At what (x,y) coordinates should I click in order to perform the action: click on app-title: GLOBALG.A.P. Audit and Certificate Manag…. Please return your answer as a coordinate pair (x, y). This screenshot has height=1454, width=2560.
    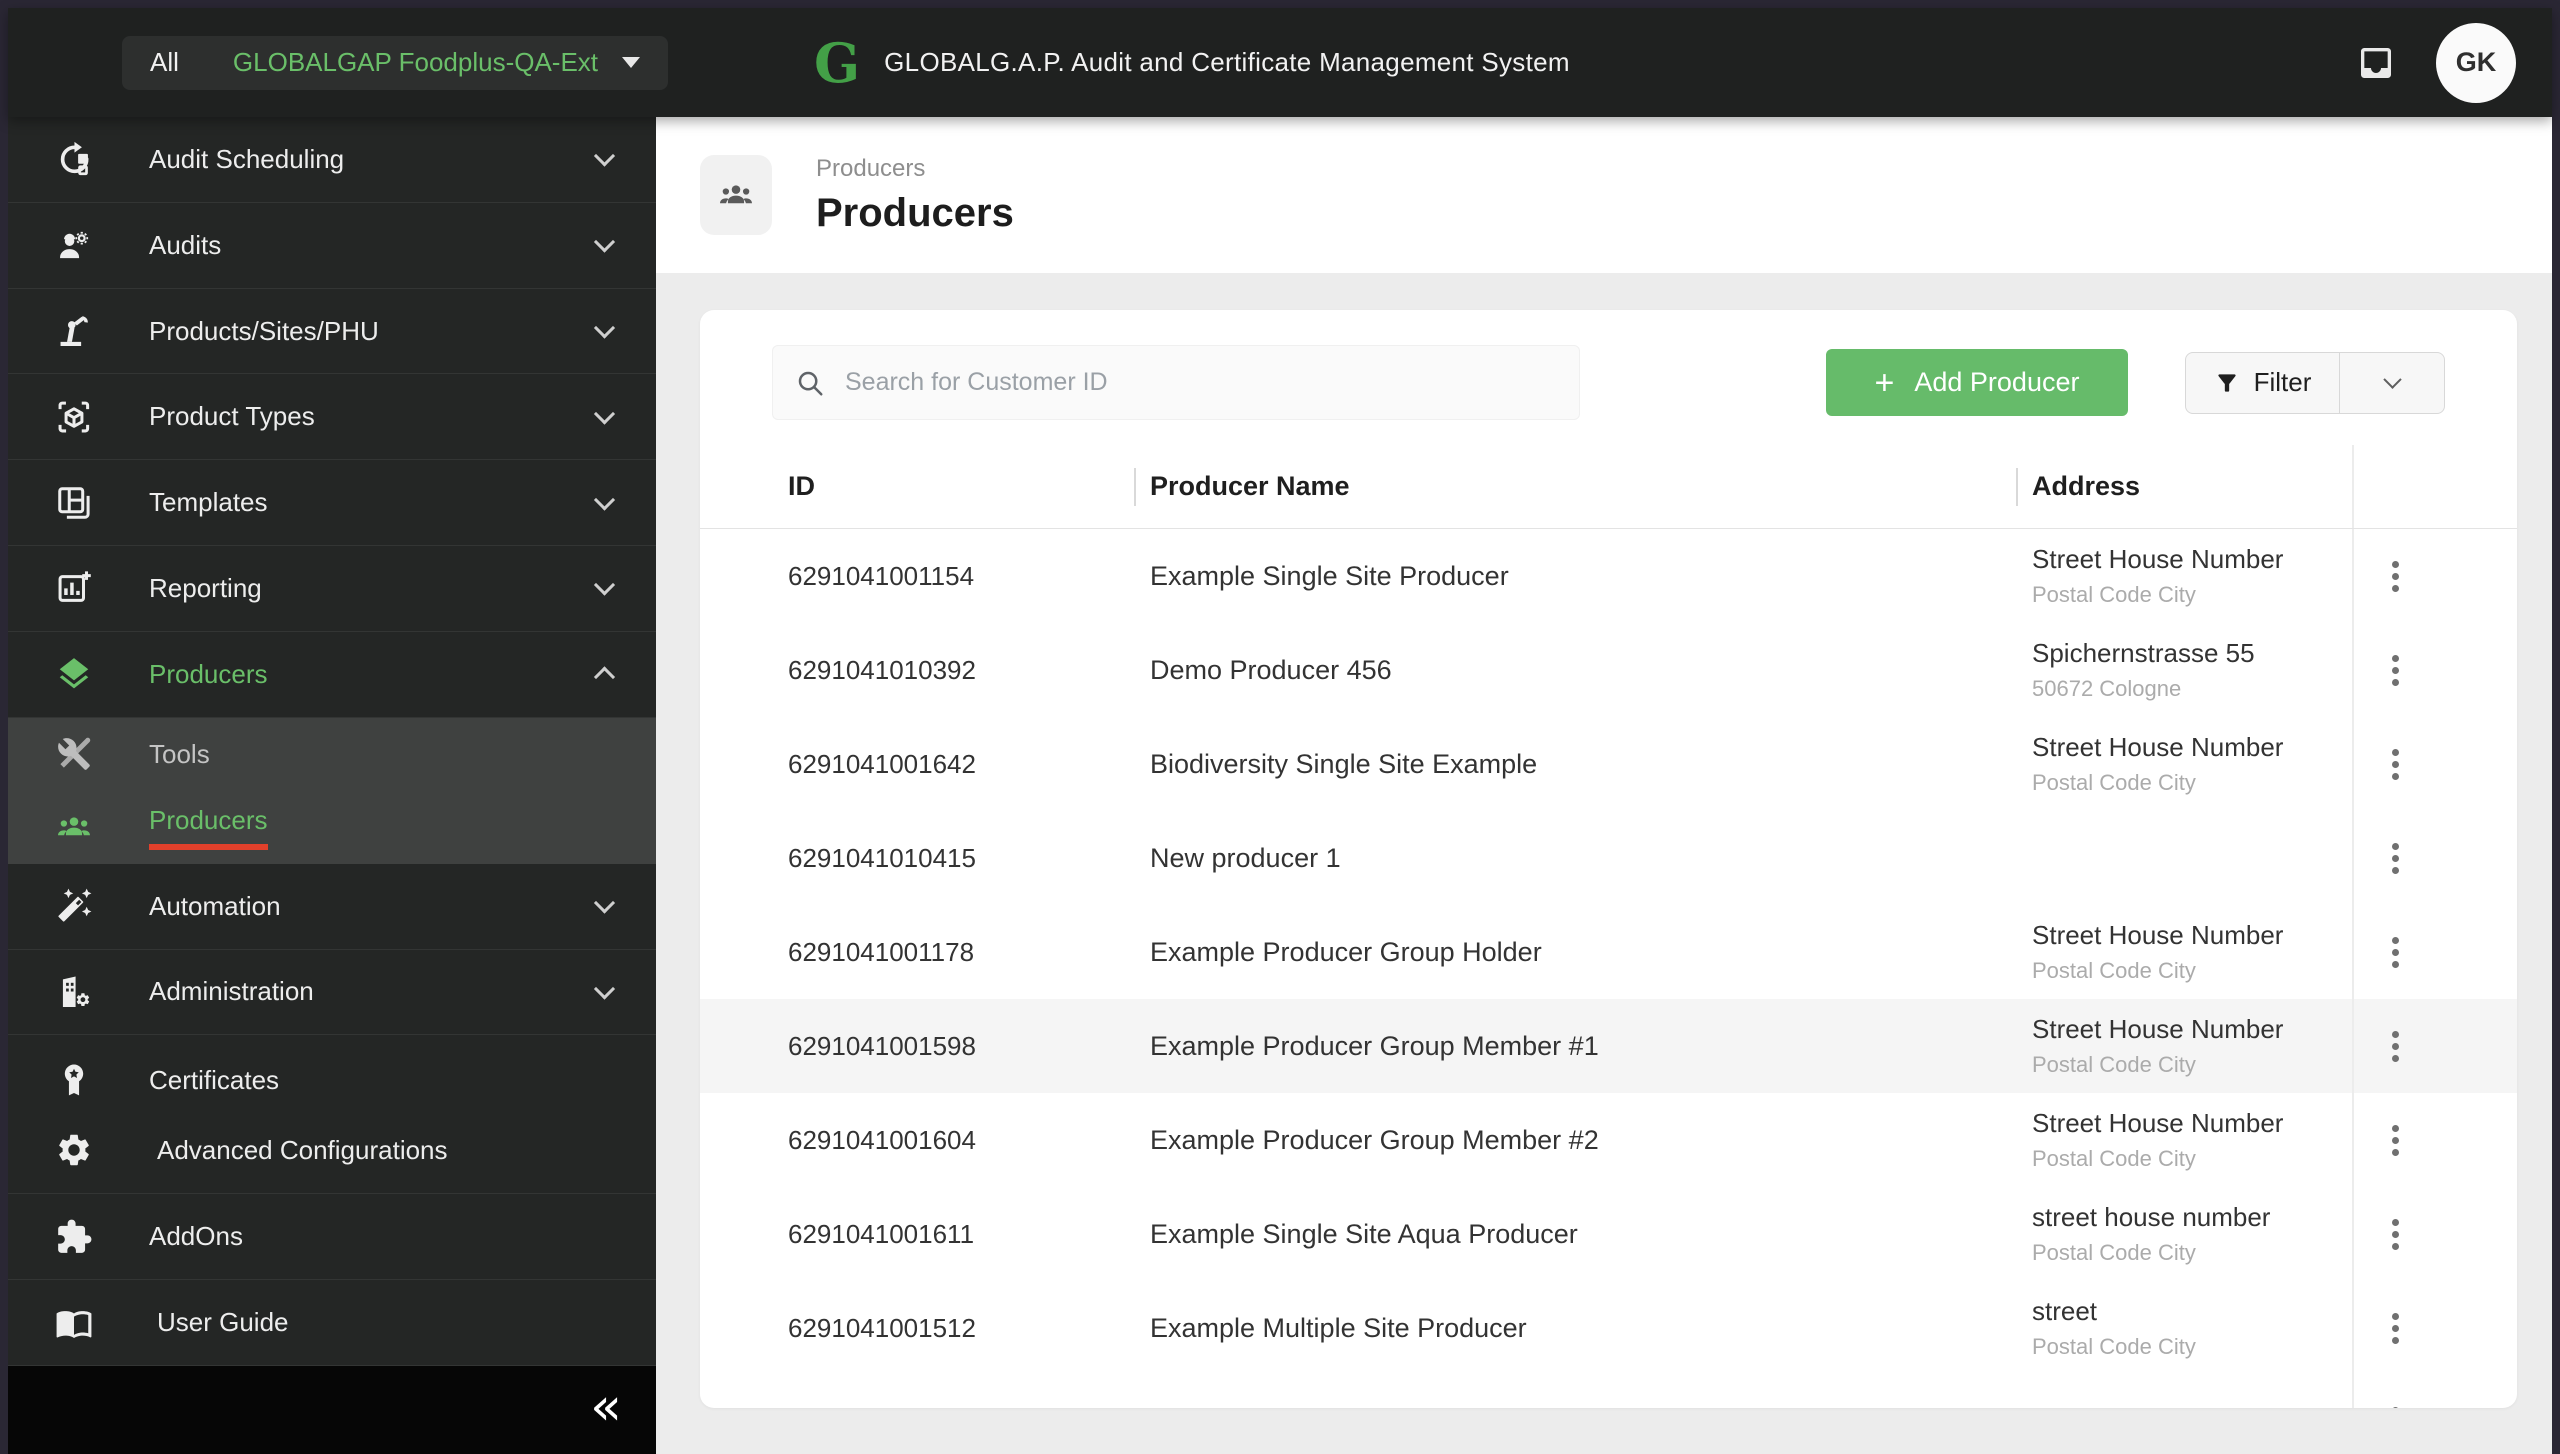
    Looking at the image, I should click on (1227, 62).